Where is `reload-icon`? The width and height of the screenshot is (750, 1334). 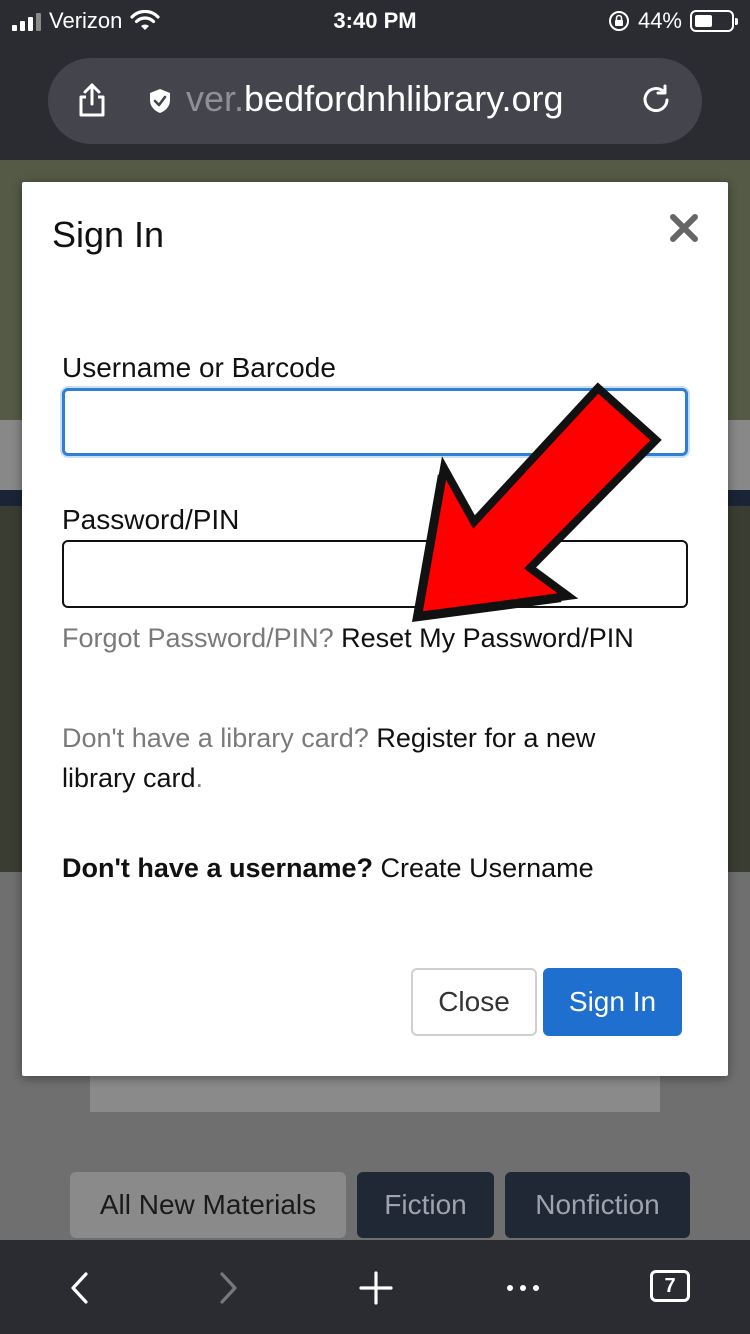 reload-icon is located at coordinates (656, 100).